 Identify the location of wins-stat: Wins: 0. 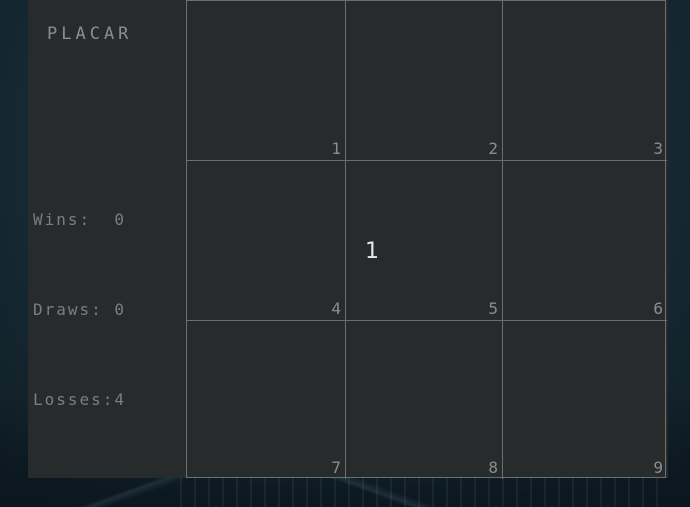
(80, 219).